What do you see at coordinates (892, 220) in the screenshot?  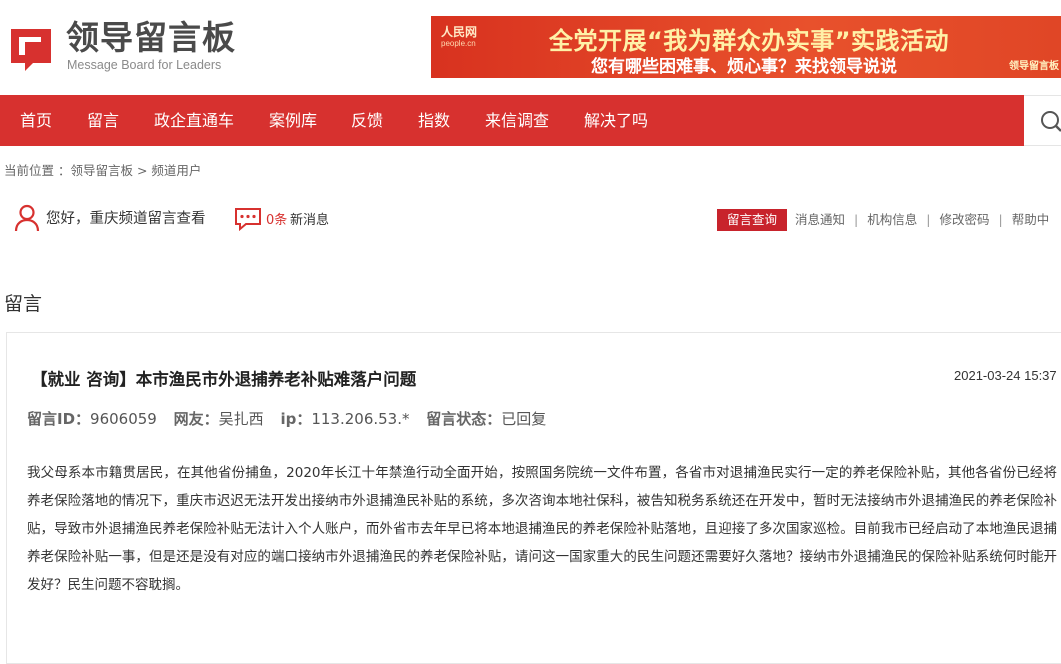 I see `org-info-link: 机构信息` at bounding box center [892, 220].